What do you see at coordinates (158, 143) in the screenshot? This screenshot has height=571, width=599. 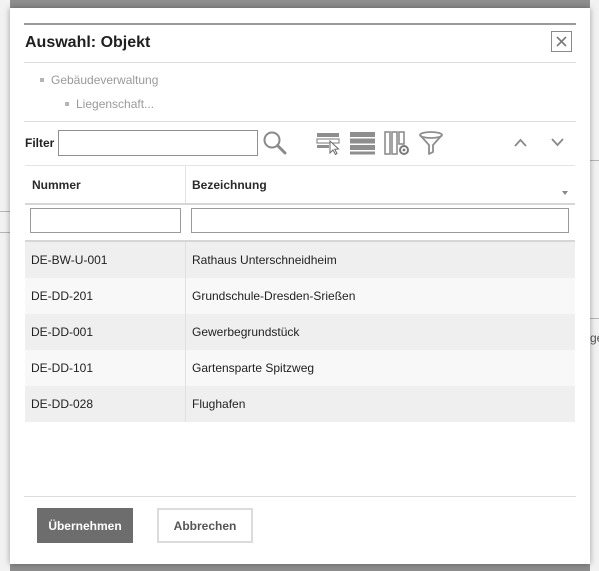 I see `filter-input` at bounding box center [158, 143].